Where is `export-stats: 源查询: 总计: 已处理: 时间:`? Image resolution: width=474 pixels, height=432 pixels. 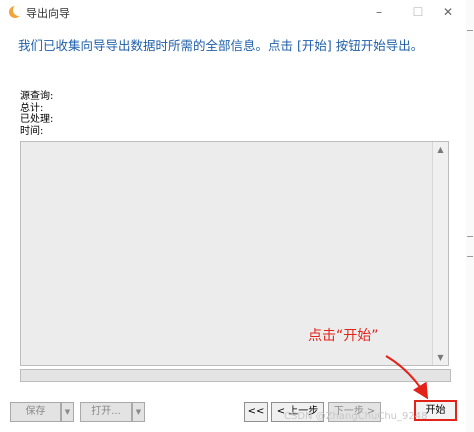
export-stats: 源查询: 总计: 已处理: 时间: is located at coordinates (36, 114).